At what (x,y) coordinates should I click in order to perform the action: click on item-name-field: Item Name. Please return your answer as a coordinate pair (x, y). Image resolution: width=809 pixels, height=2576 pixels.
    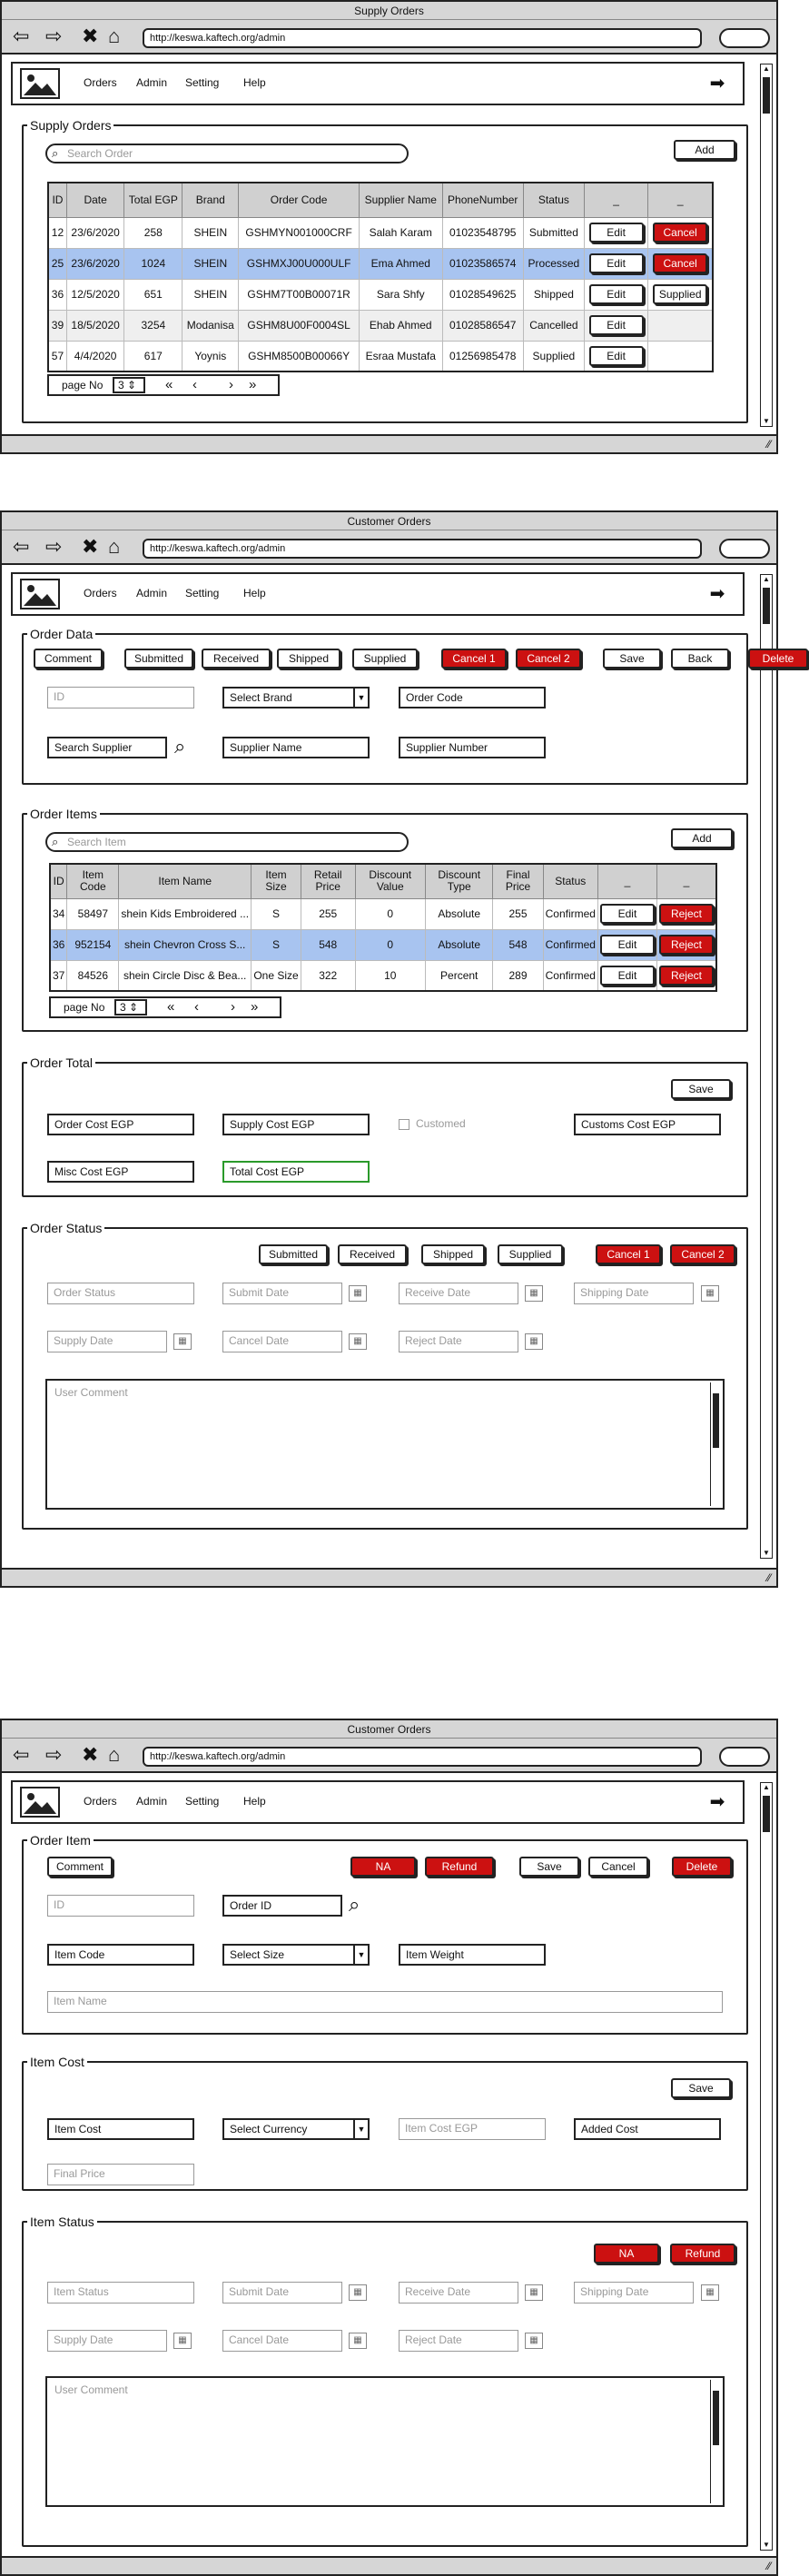
    Looking at the image, I should click on (385, 2002).